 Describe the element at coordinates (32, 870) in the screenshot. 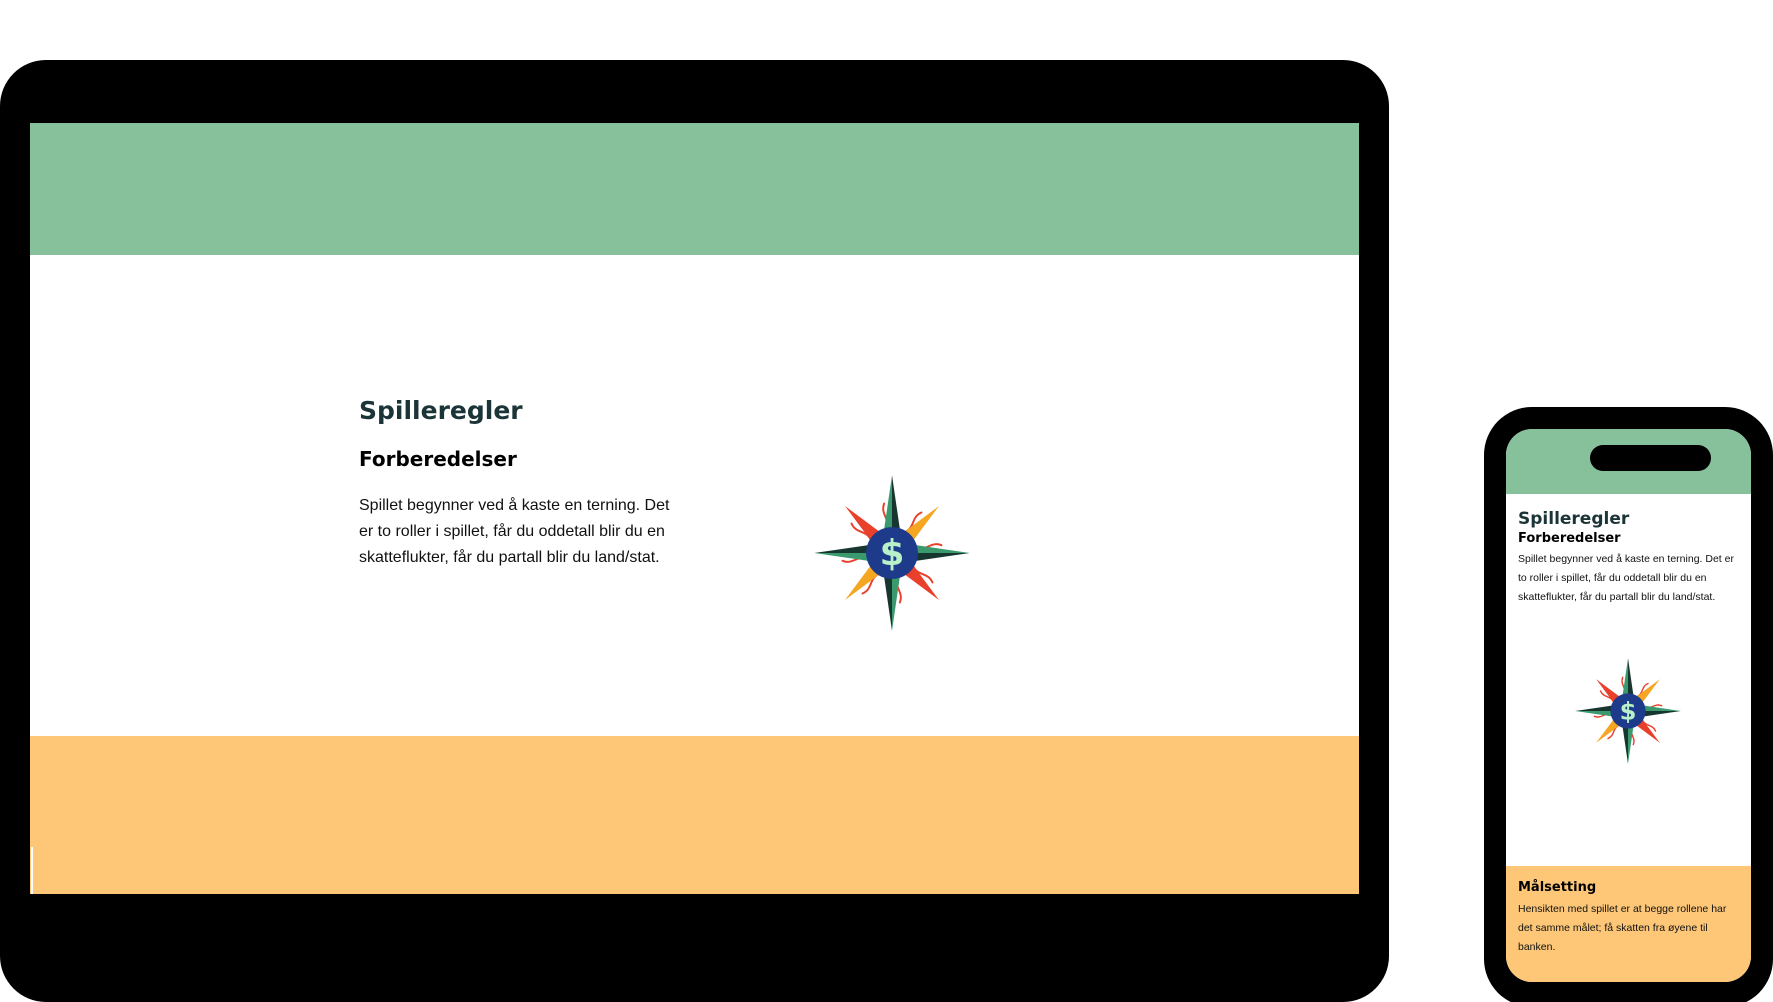

I see `text-cursor` at that location.